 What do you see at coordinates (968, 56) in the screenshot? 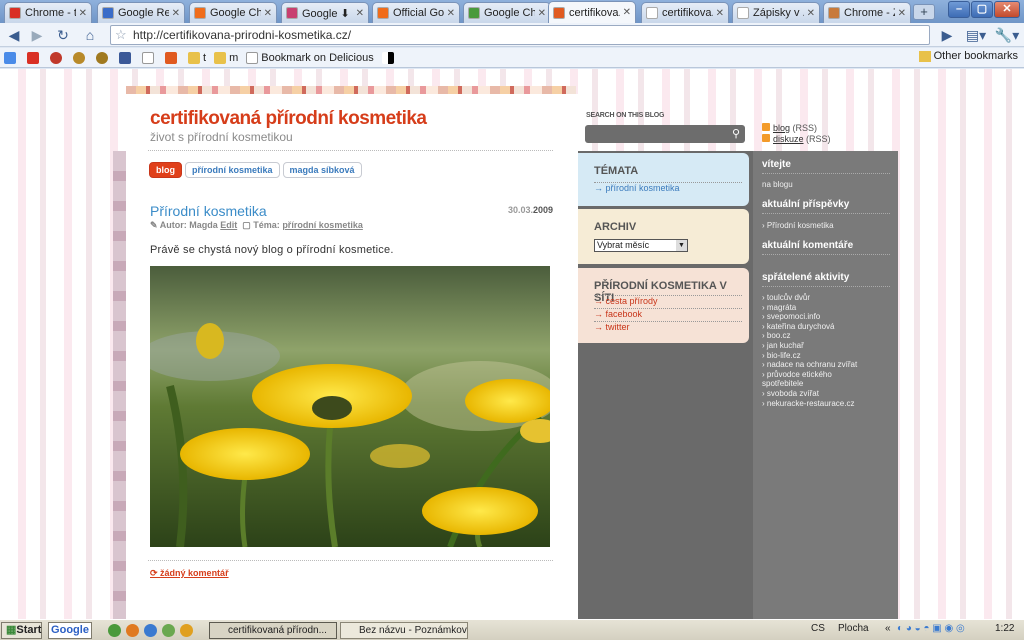
I see `other-bookmarks: Other bookmarks` at bounding box center [968, 56].